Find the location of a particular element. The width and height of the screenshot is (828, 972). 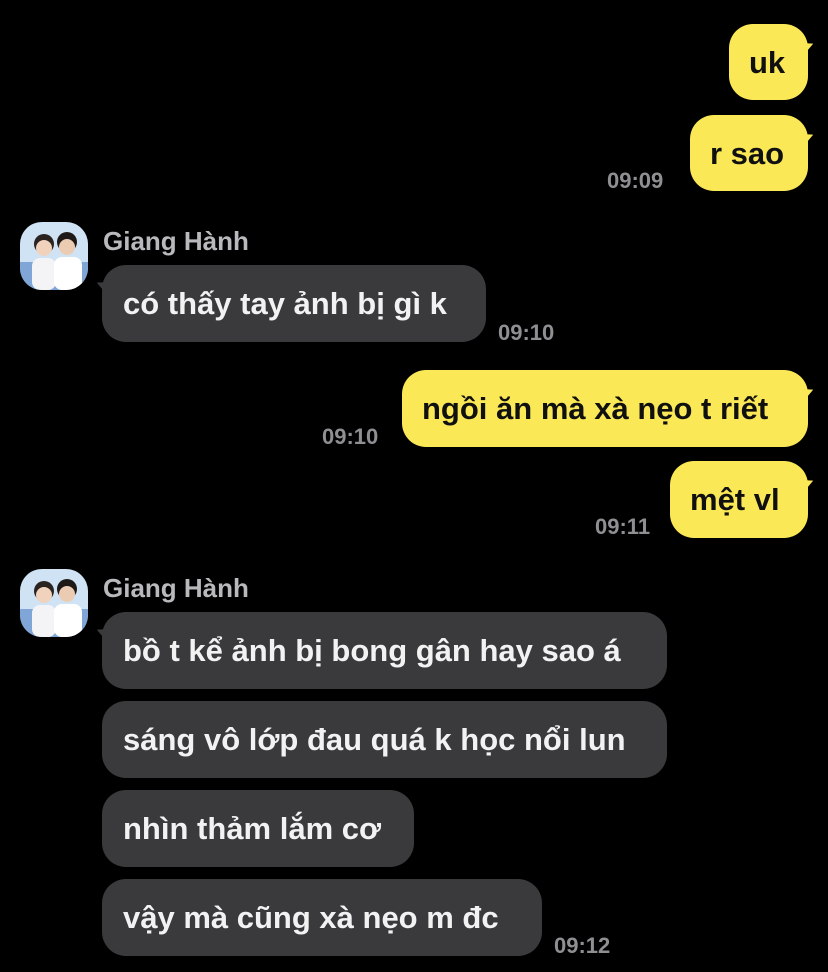

message-bubble-received: vậy mà cũng xà nẹo m đc is located at coordinates (322, 917).